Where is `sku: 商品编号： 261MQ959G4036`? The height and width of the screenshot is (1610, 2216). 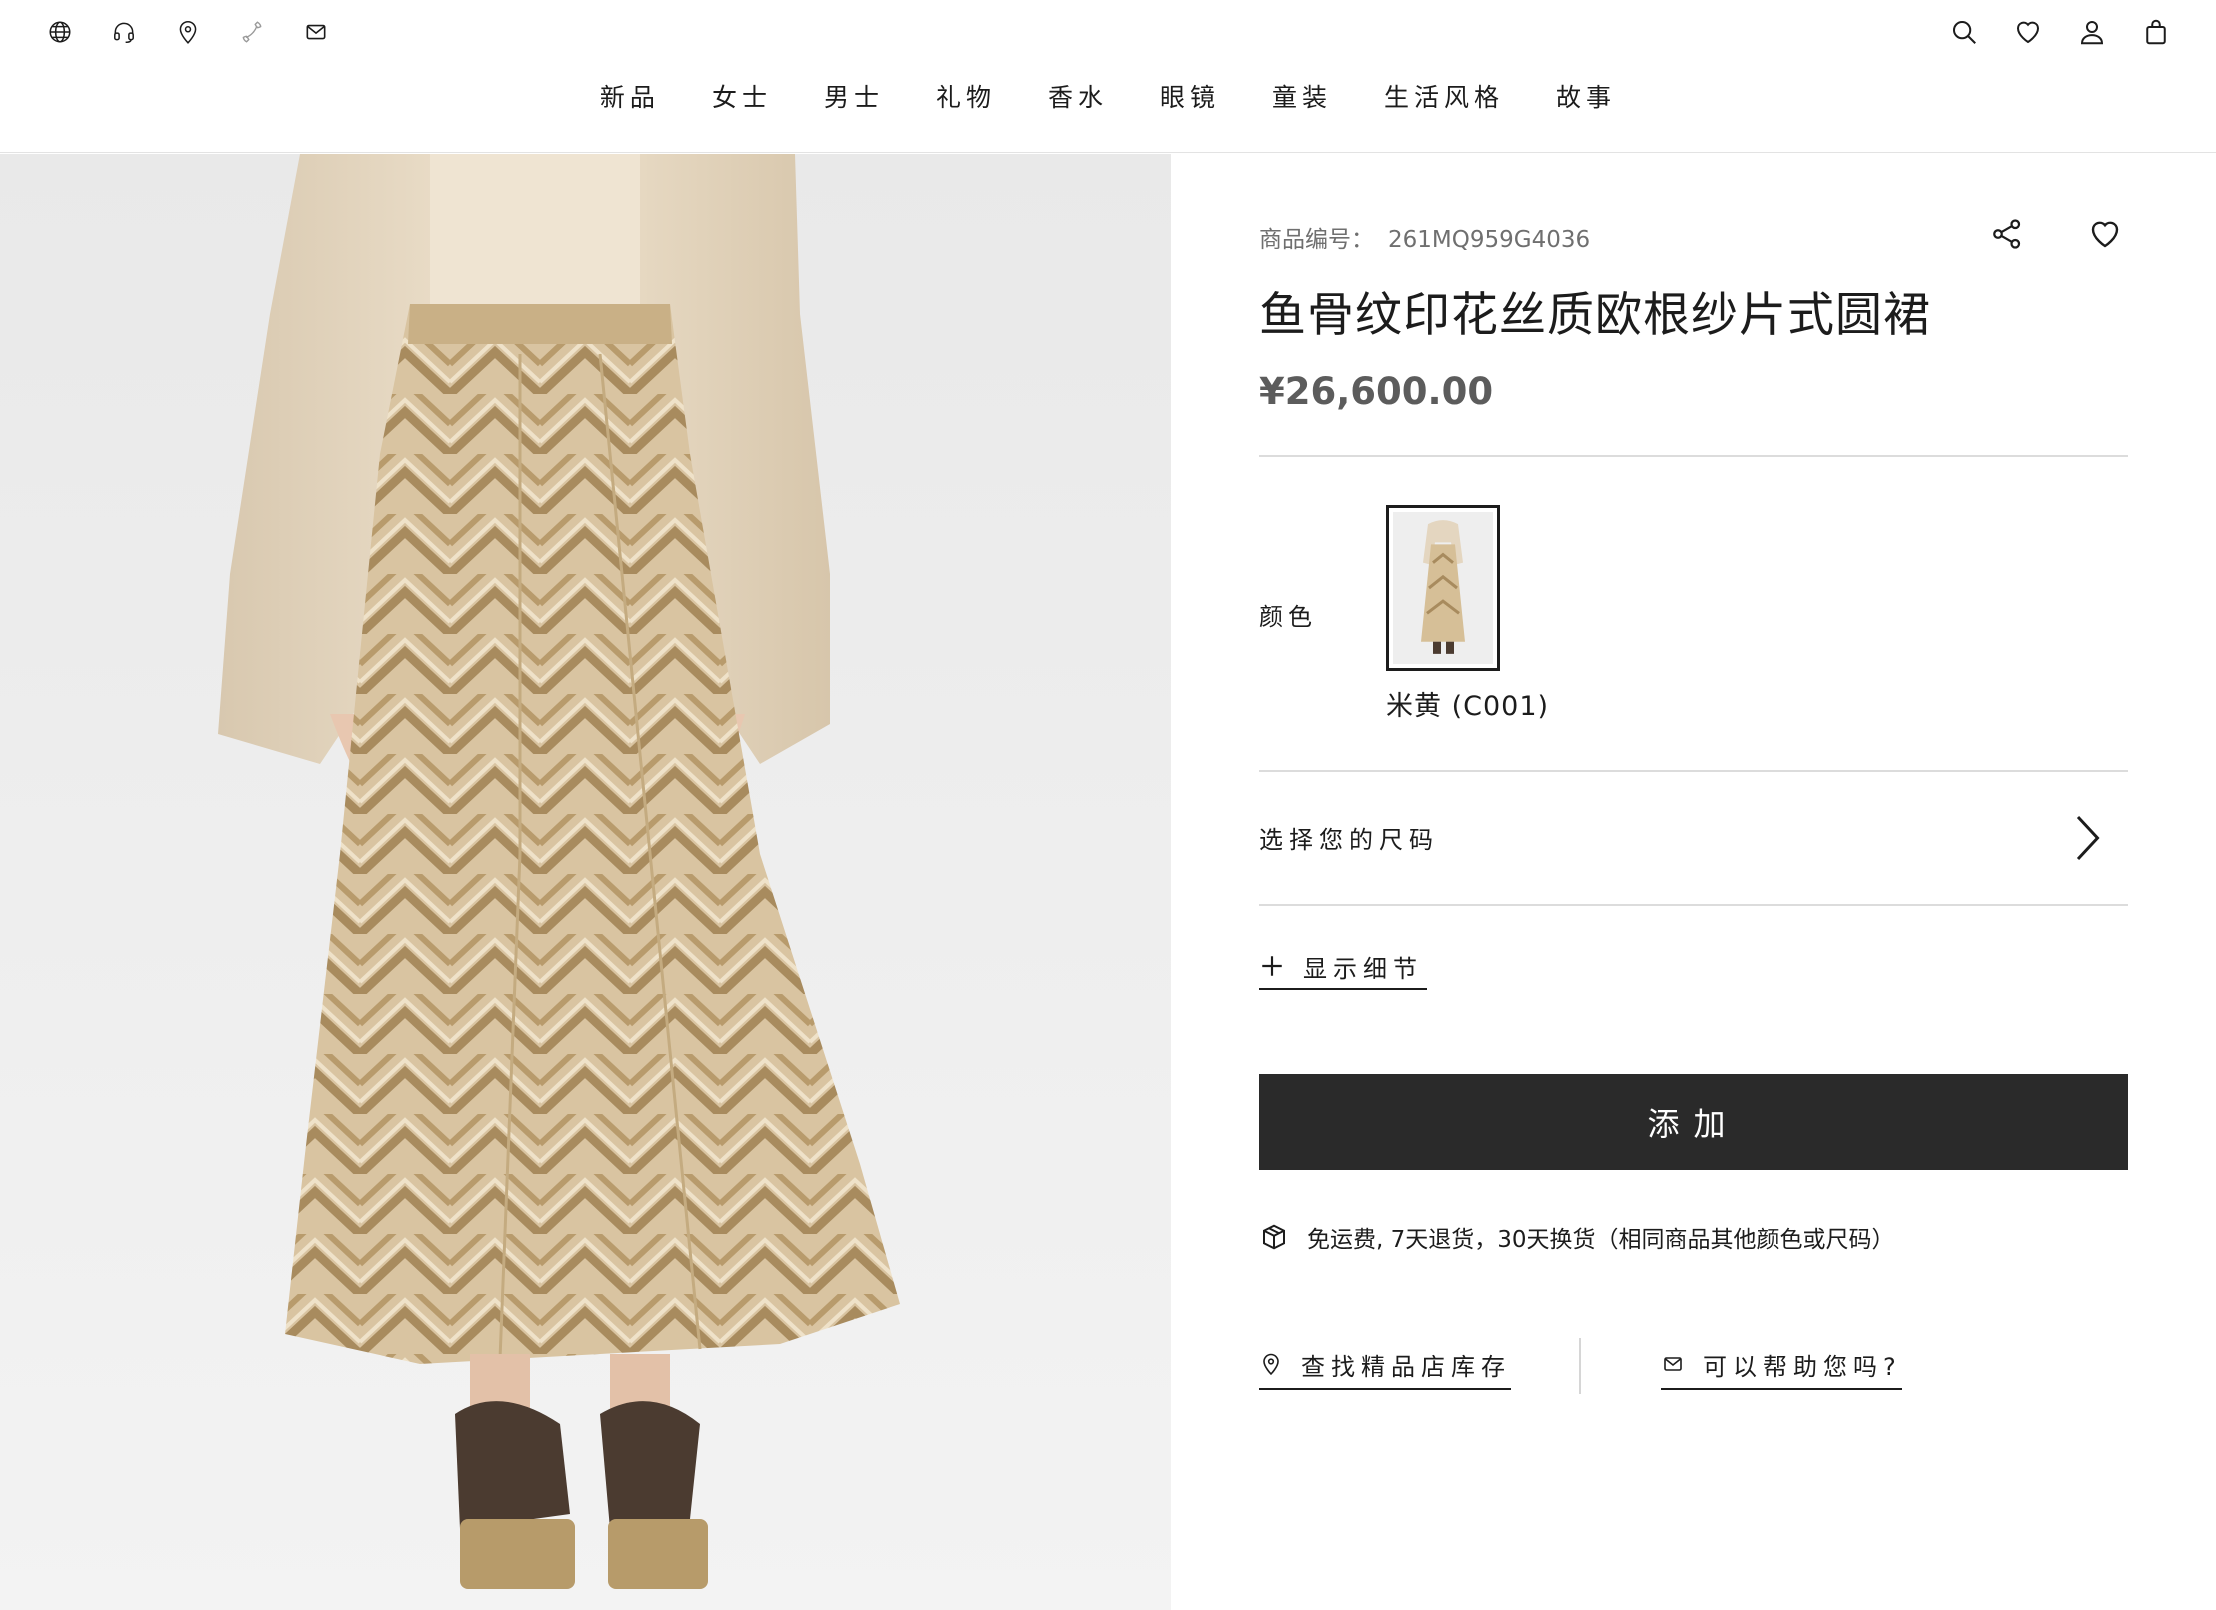
sku: 商品编号： 261MQ959G4036 is located at coordinates (1431, 237).